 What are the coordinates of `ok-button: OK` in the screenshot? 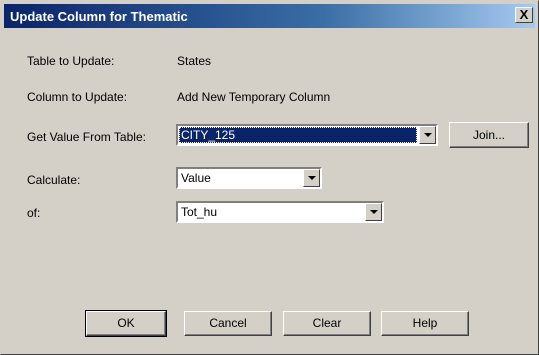 It's located at (126, 323).